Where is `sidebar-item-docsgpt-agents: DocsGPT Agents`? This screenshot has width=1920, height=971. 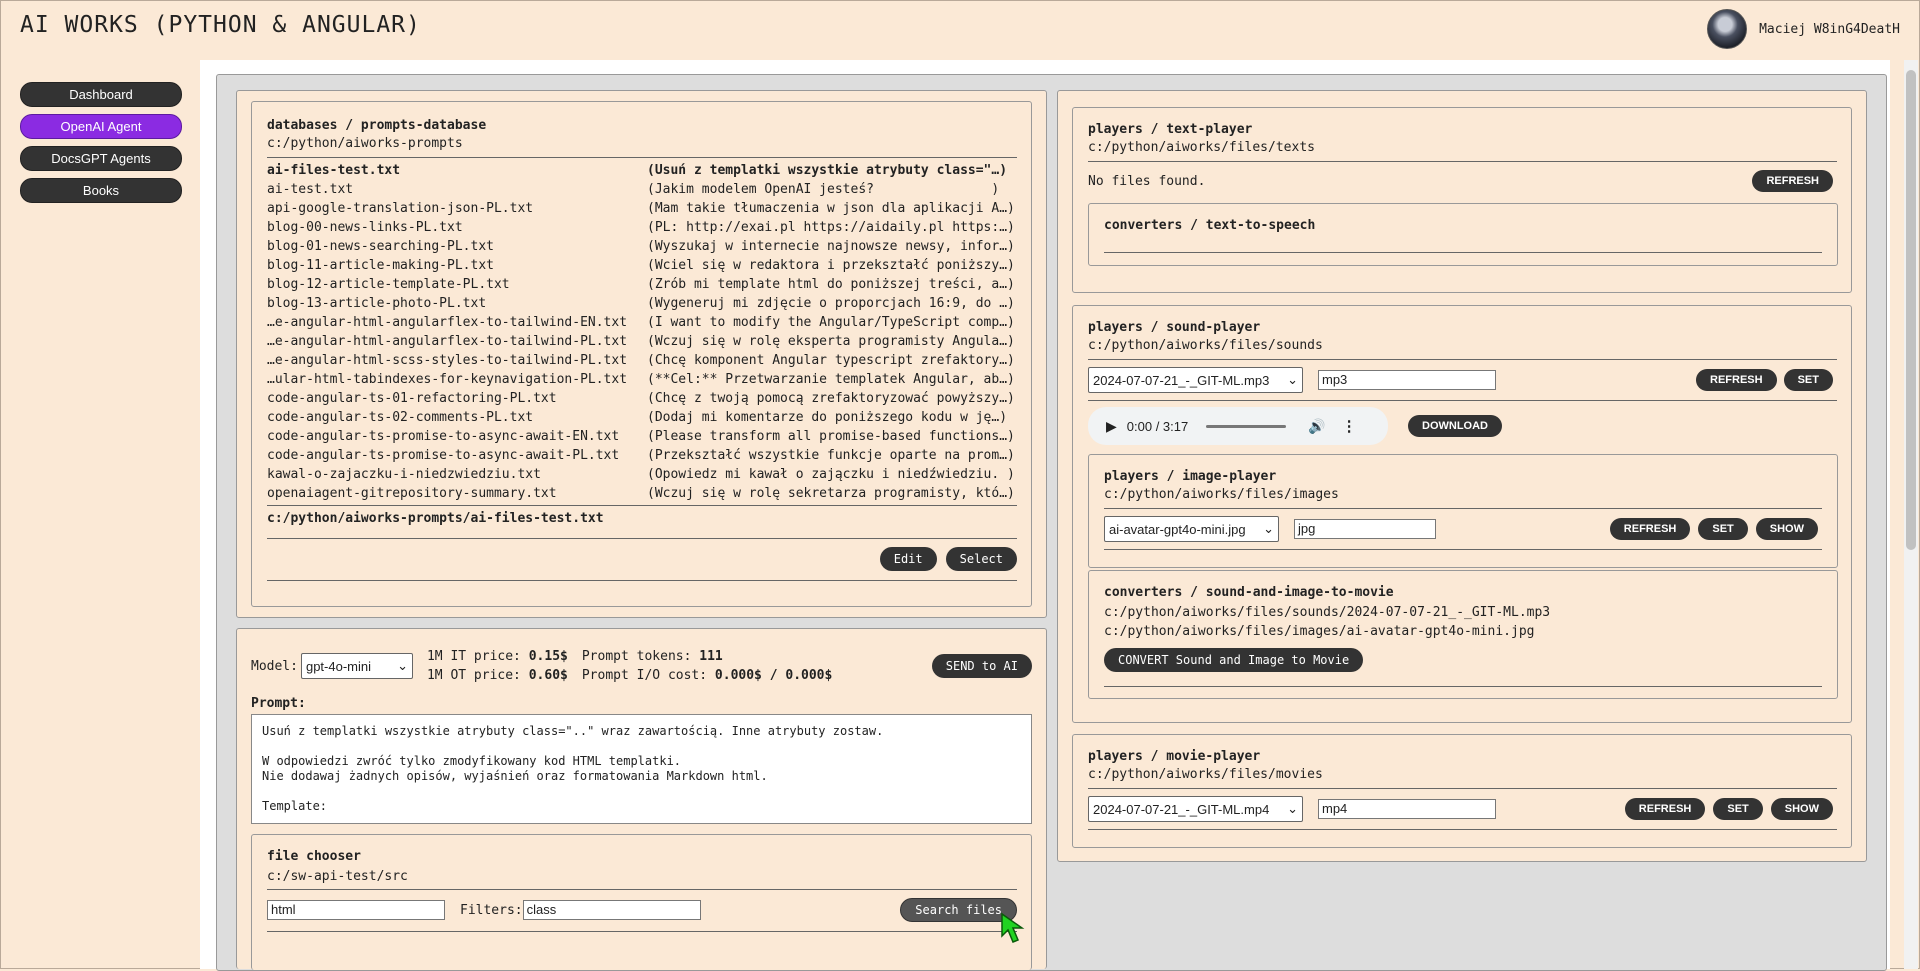 sidebar-item-docsgpt-agents: DocsGPT Agents is located at coordinates (101, 158).